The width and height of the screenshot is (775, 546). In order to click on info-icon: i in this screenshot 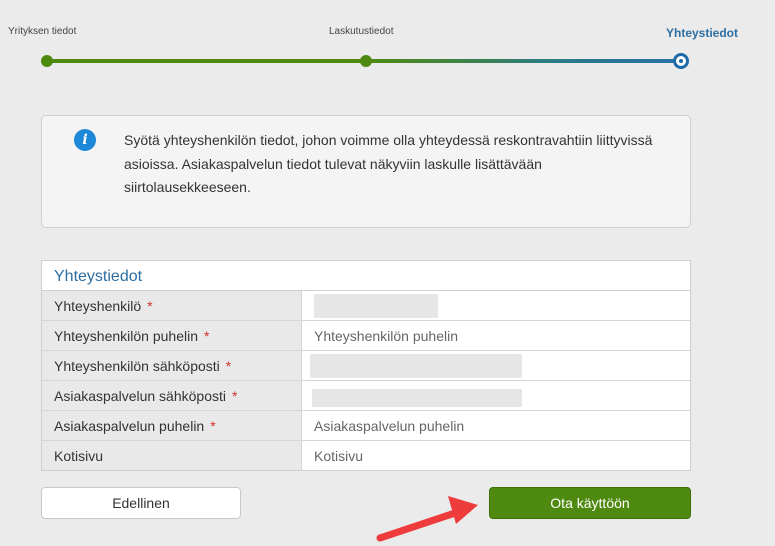, I will do `click(85, 140)`.